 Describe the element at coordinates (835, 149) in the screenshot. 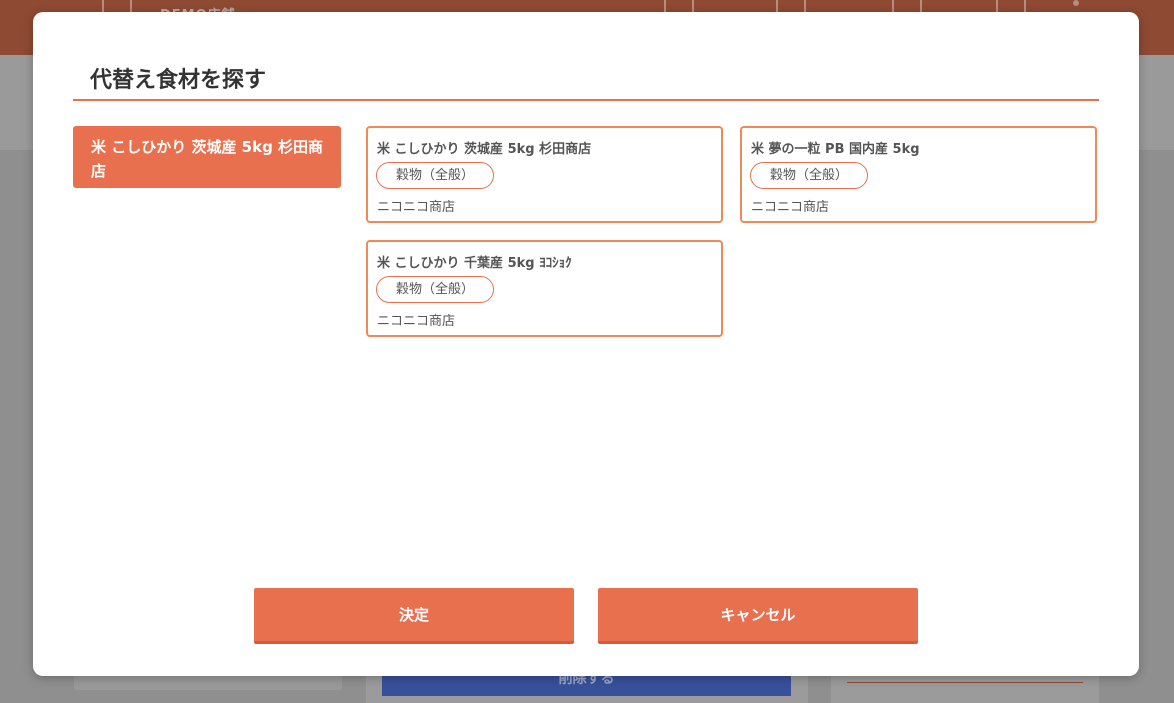

I see `card-ingredient-name: 米 夢の一粒 PB 国内産 5kg` at that location.